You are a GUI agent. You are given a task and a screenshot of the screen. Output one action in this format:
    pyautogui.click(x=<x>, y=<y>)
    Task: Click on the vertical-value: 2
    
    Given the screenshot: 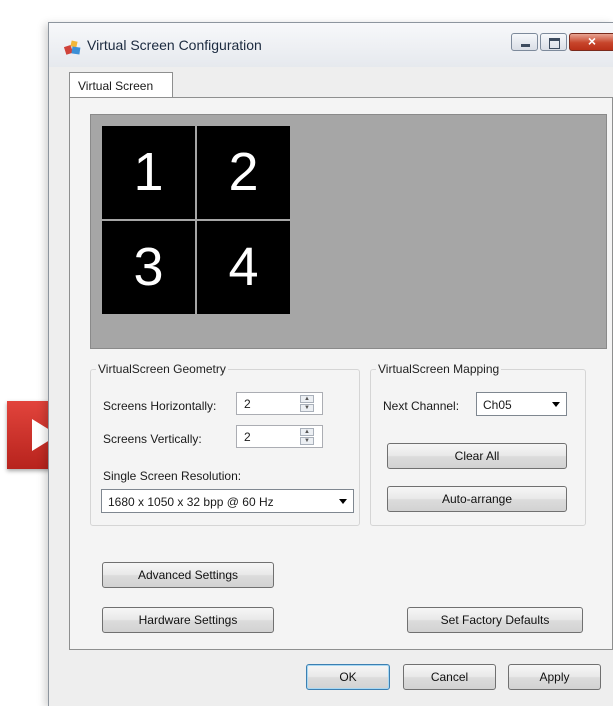 What is the action you would take?
    pyautogui.click(x=247, y=437)
    